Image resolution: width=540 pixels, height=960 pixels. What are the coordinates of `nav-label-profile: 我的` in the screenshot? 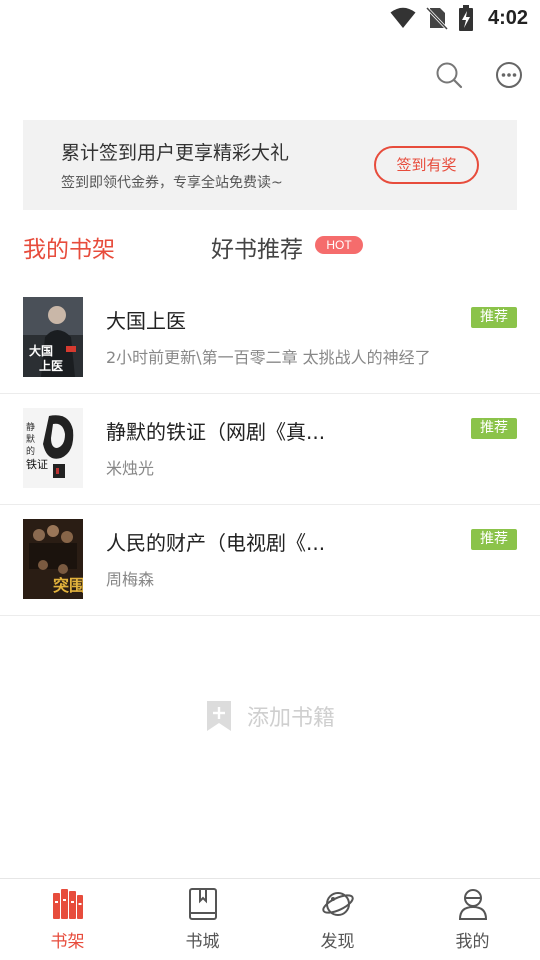 It's located at (472, 942).